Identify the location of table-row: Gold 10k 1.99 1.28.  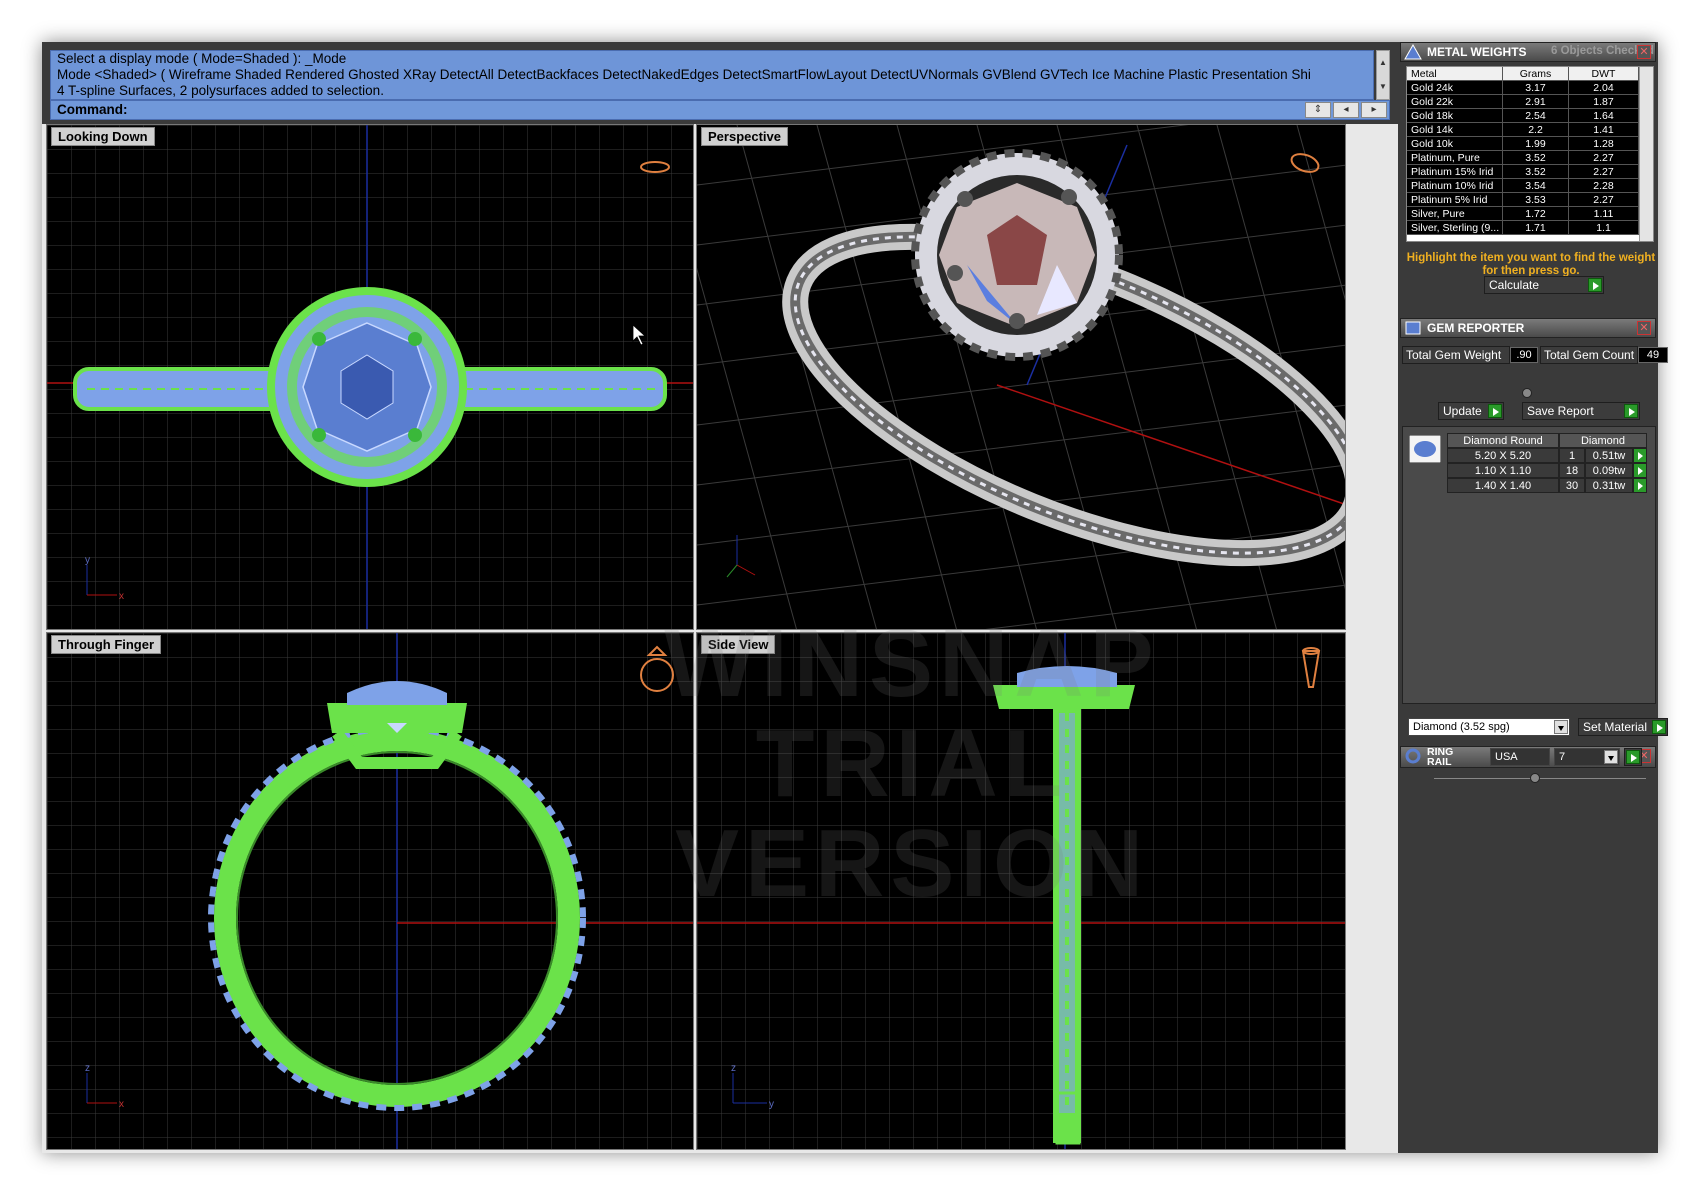
(1530, 144).